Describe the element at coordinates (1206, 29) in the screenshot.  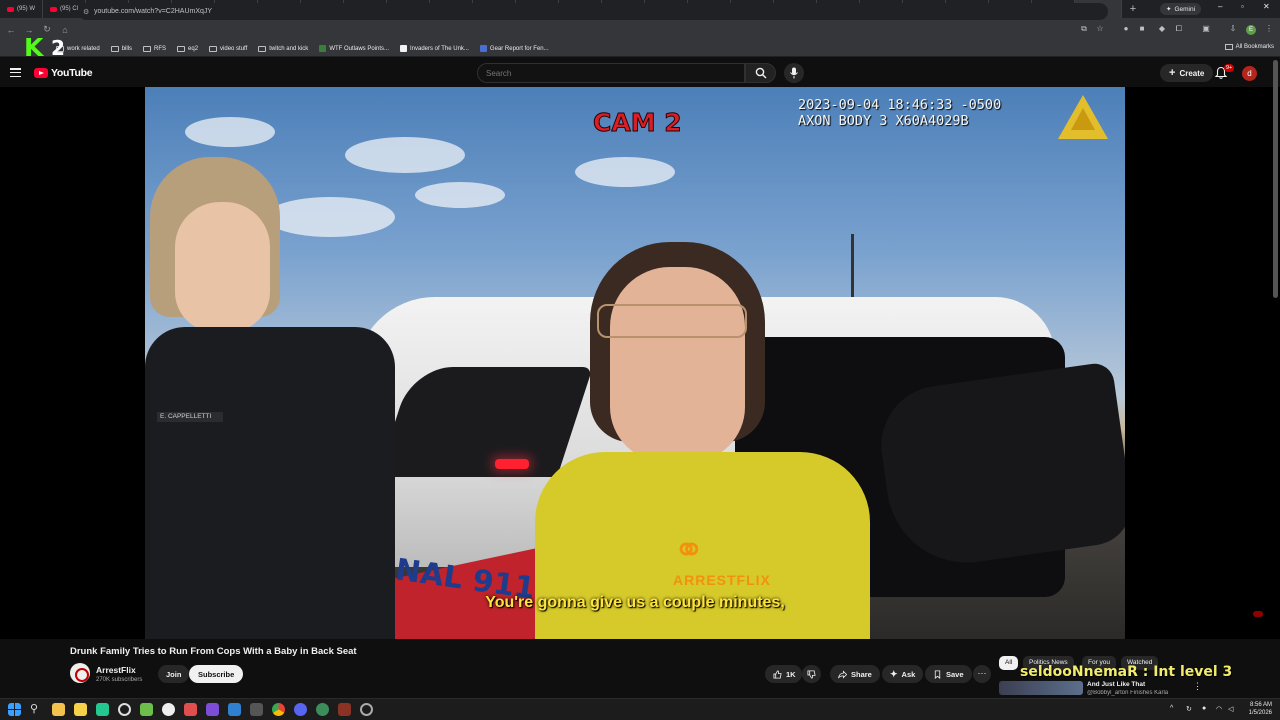
I see `sidepanel-icon: ▣` at that location.